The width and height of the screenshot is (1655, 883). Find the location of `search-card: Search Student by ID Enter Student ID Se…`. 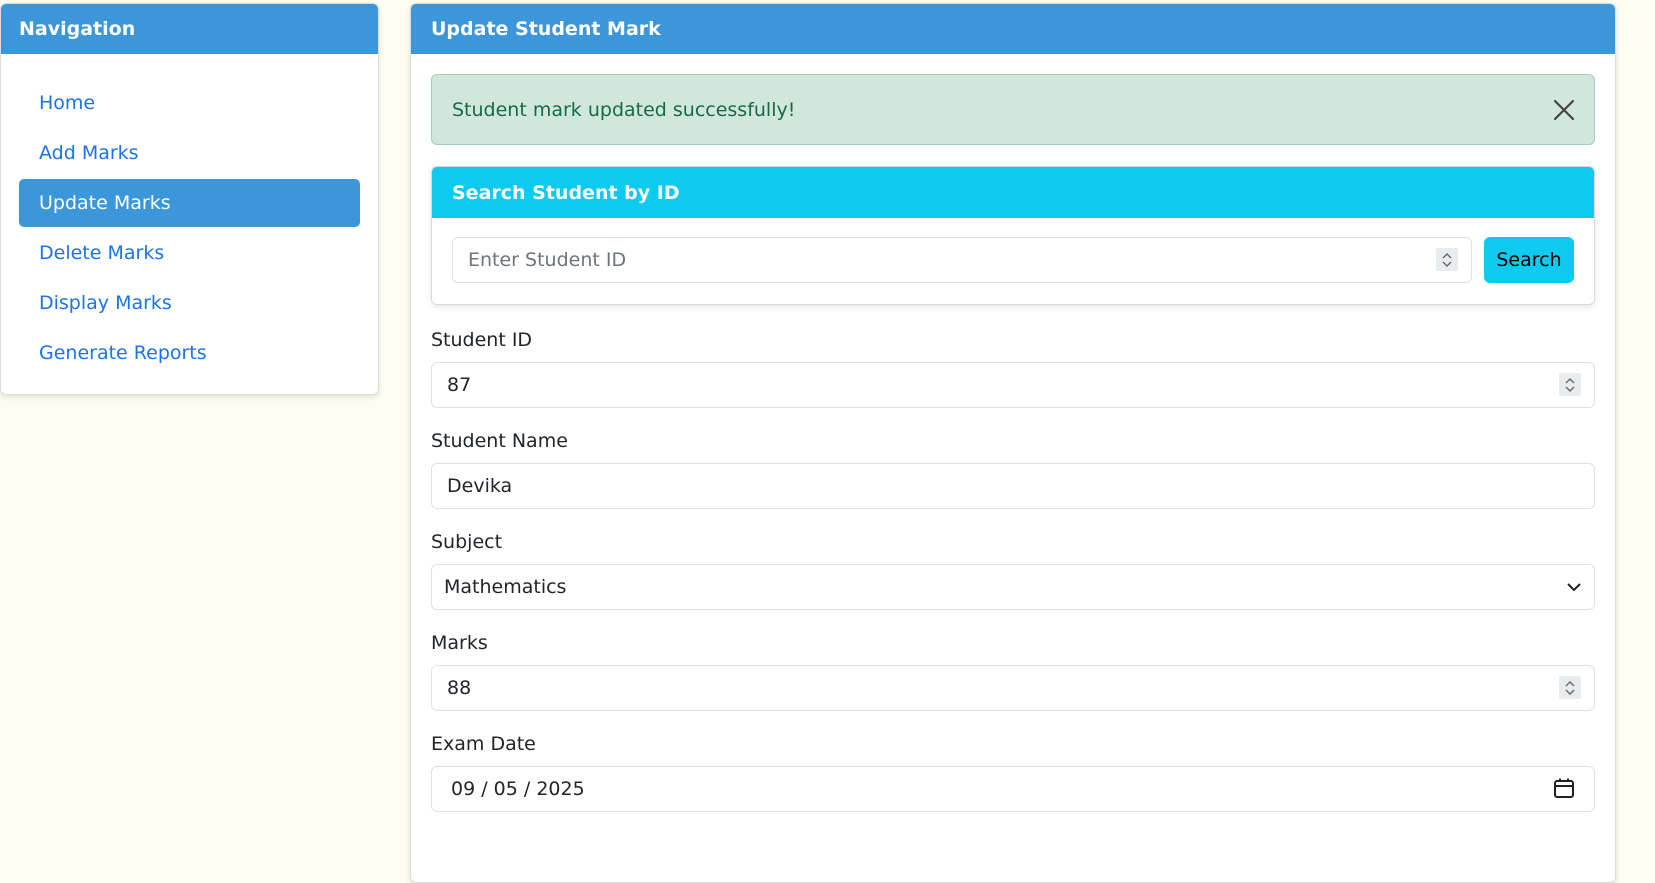

search-card: Search Student by ID Enter Student ID Se… is located at coordinates (1013, 235).